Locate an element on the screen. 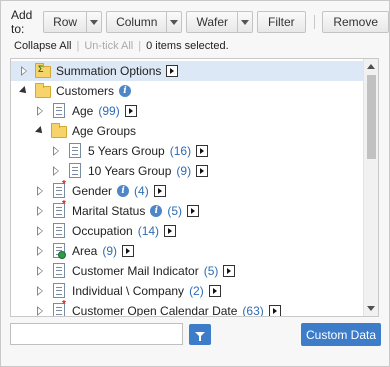  column-dropdown-button is located at coordinates (174, 22).